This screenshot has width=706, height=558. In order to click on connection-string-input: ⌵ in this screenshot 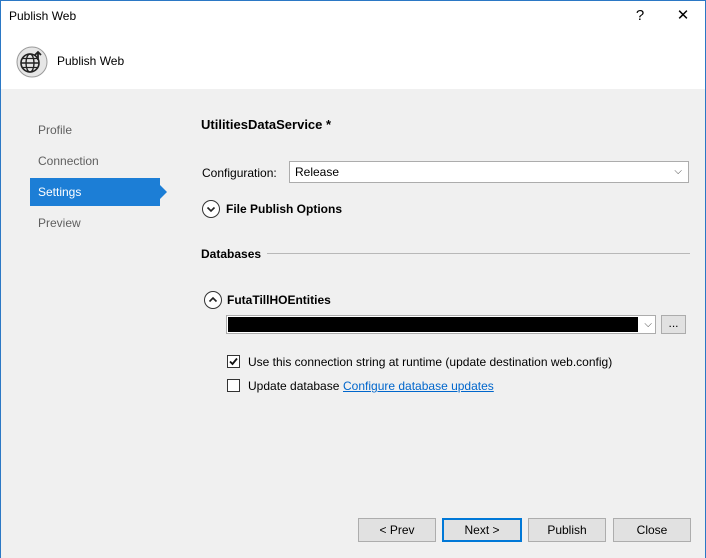, I will do `click(441, 324)`.